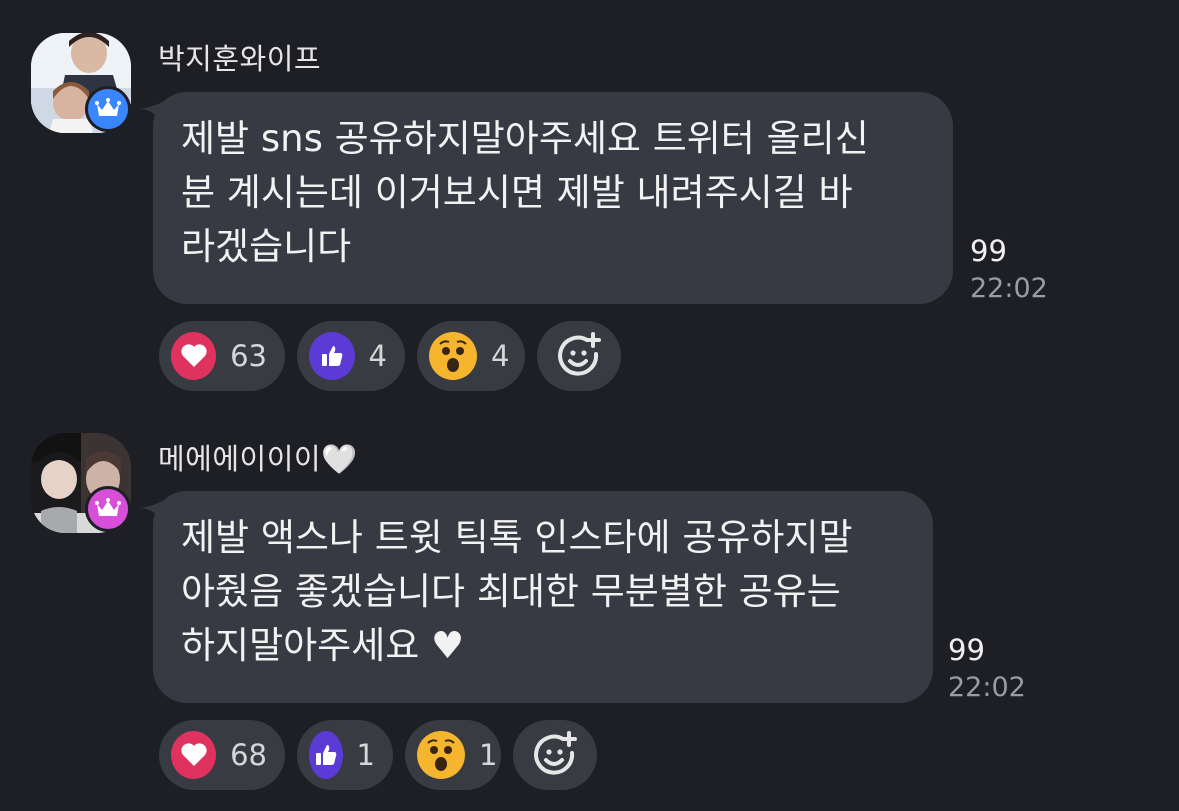 This screenshot has width=1179, height=811. I want to click on reaction-count: 68, so click(248, 755).